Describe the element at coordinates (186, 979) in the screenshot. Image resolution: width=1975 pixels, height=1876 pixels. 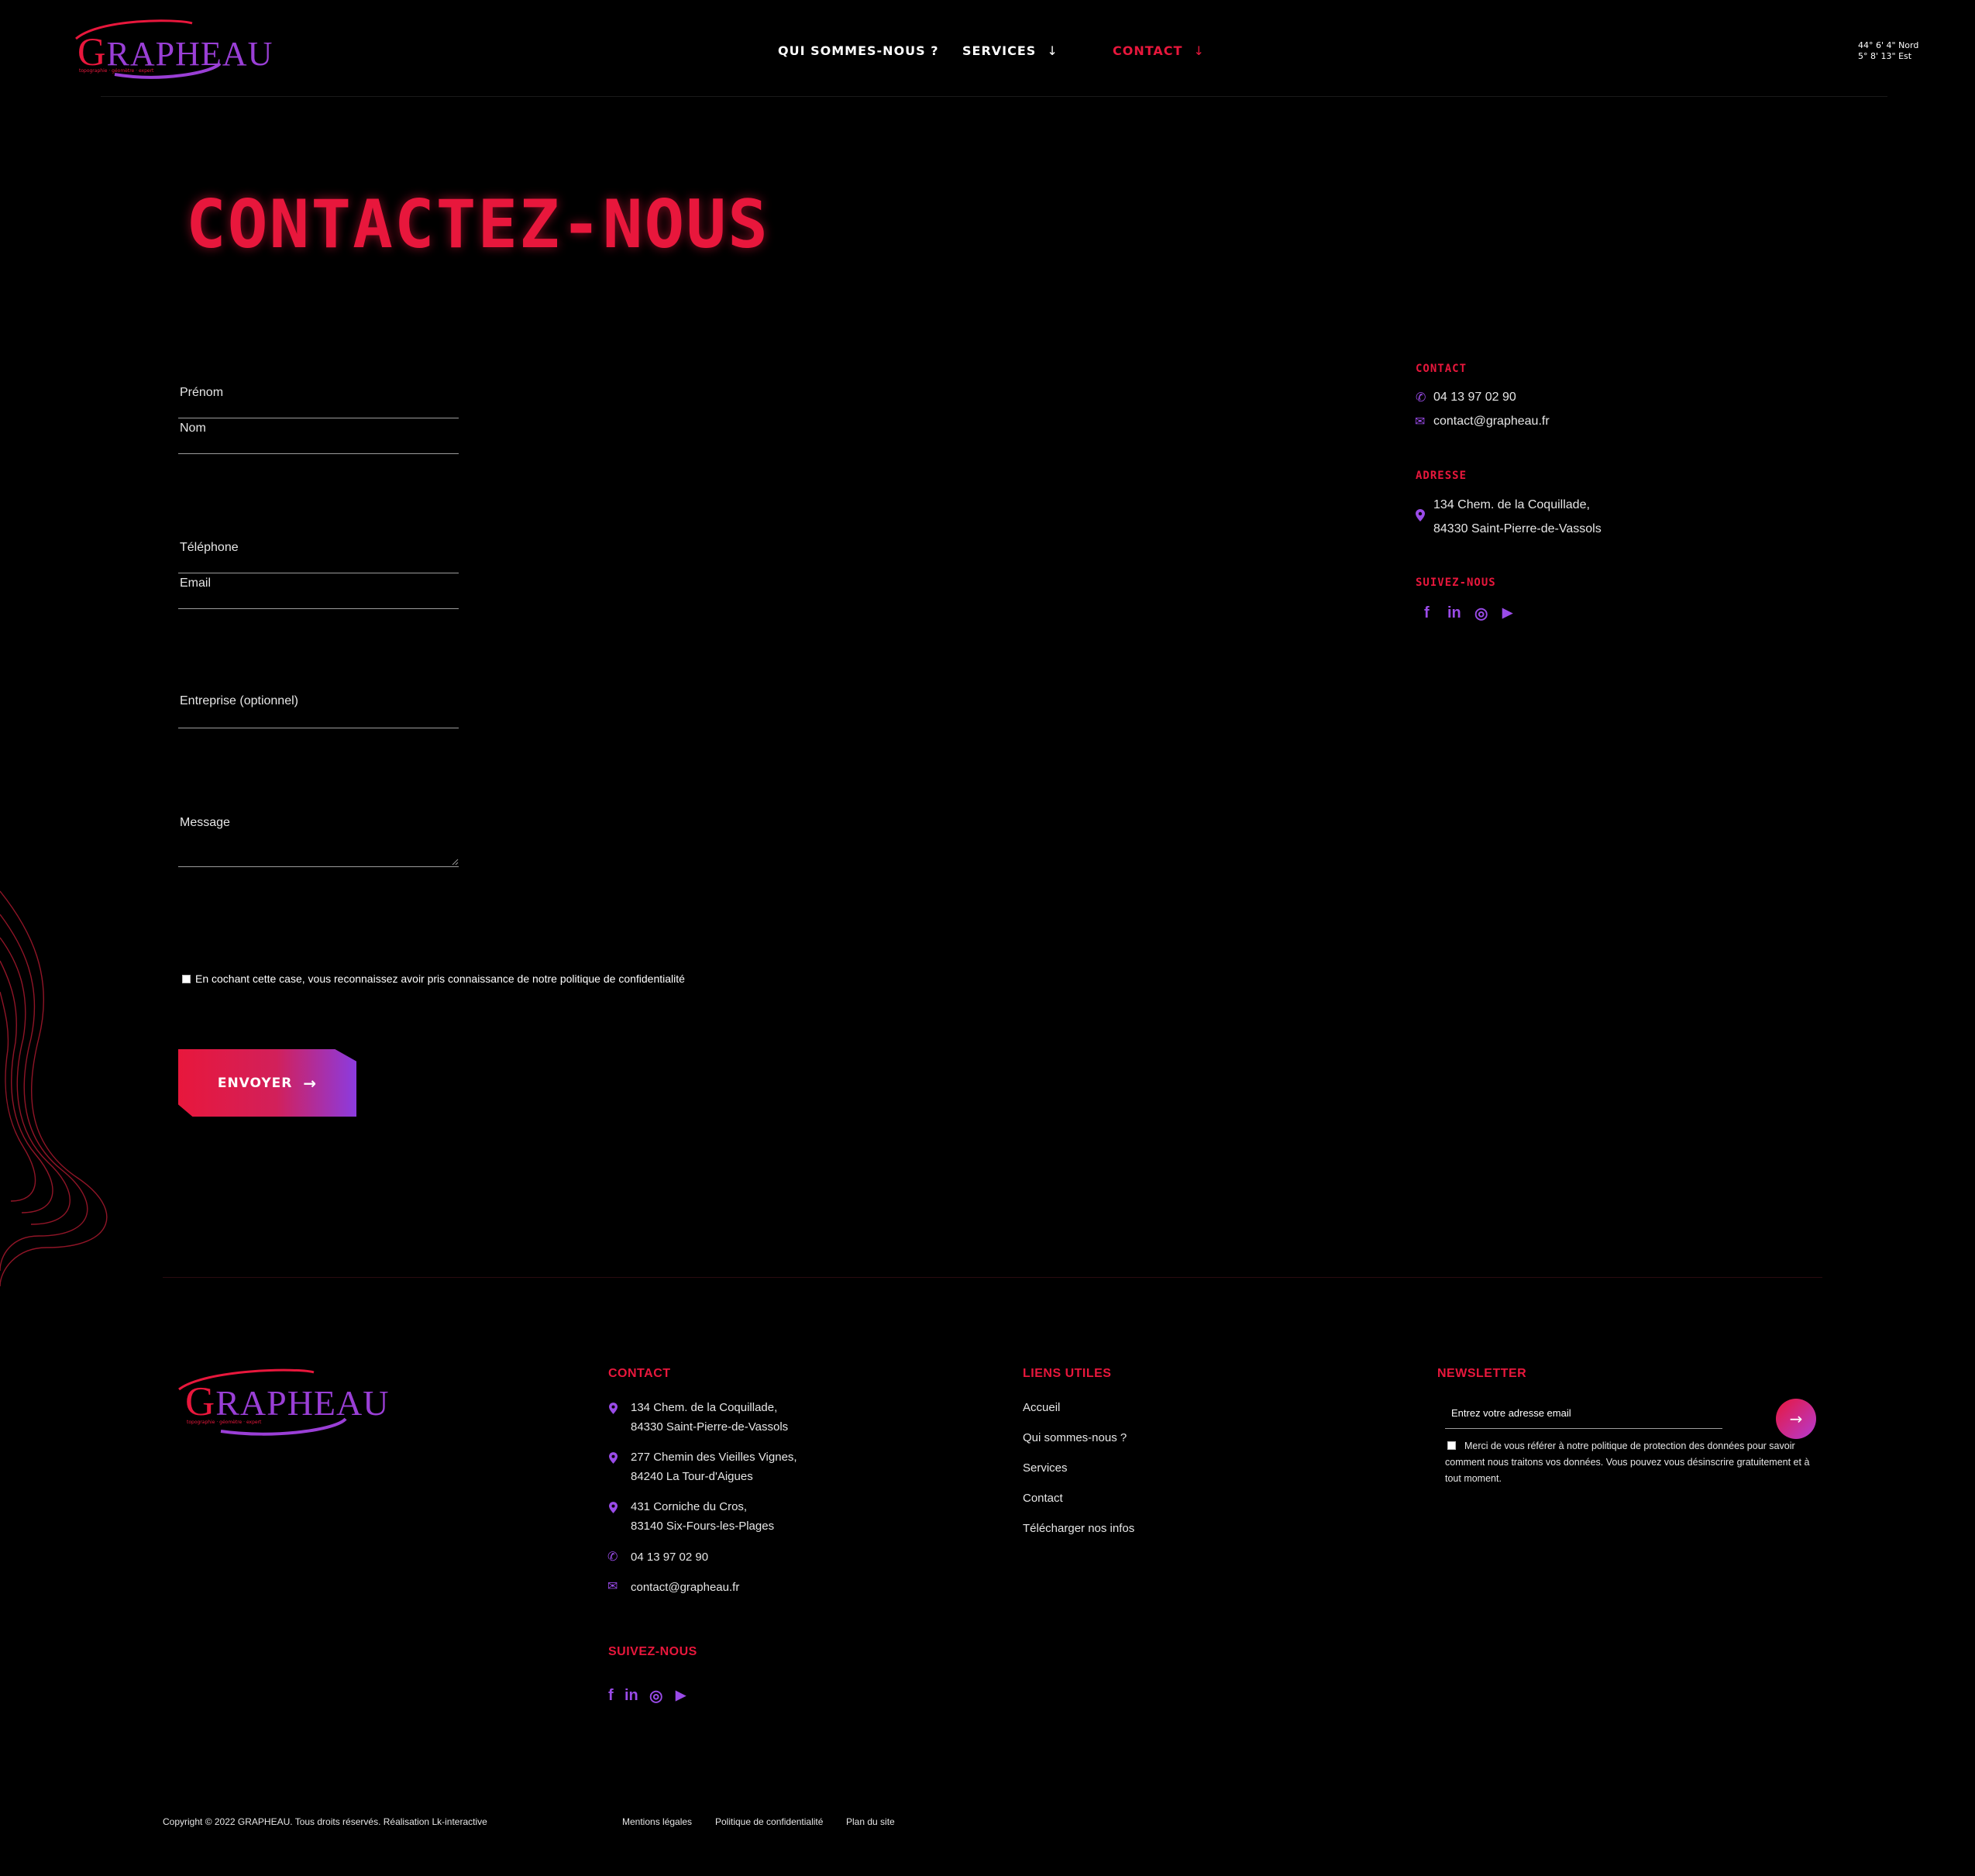
I see `consent-checkbox` at that location.